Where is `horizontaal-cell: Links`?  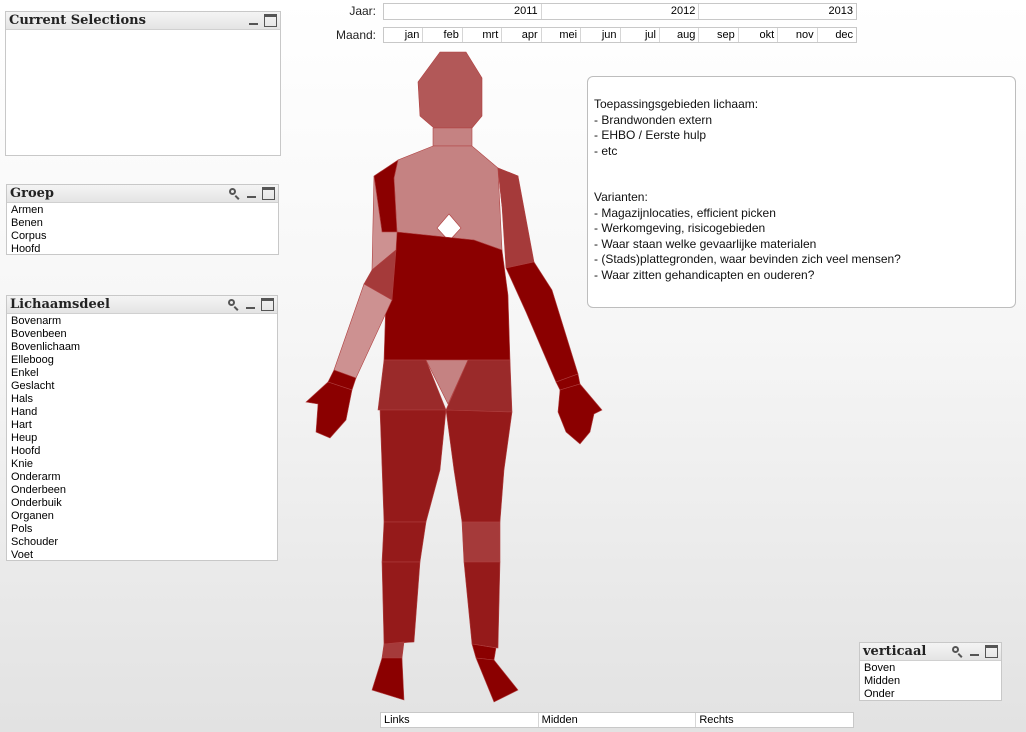 horizontaal-cell: Links is located at coordinates (460, 720).